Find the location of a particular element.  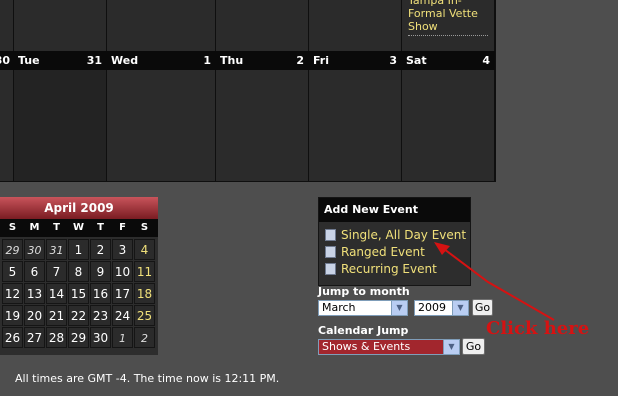

mini-calendar-day: 3 is located at coordinates (122, 249).